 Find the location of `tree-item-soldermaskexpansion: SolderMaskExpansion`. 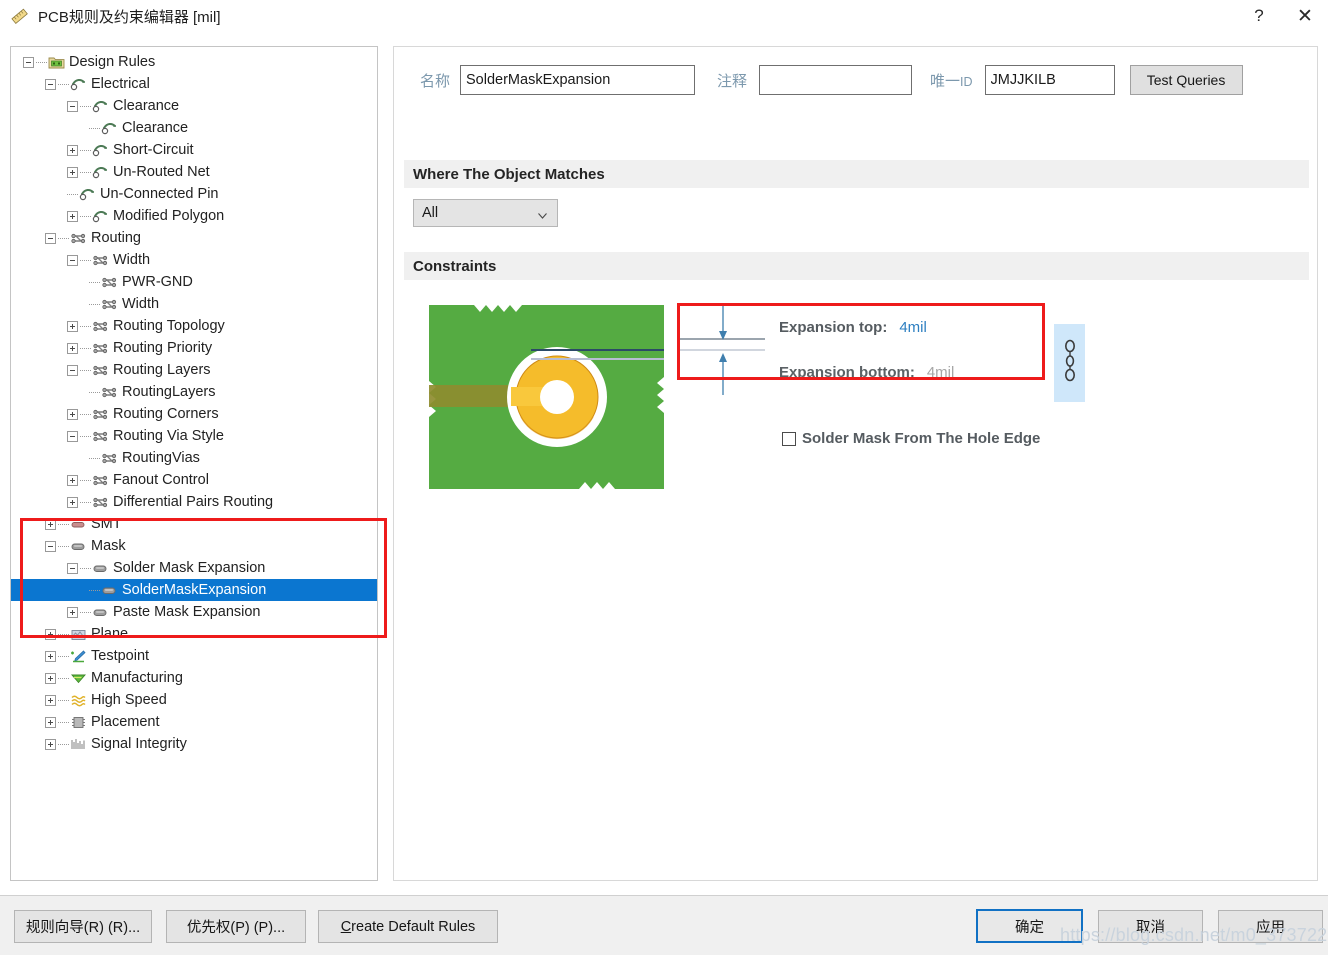

tree-item-soldermaskexpansion: SolderMaskExpansion is located at coordinates (194, 590).